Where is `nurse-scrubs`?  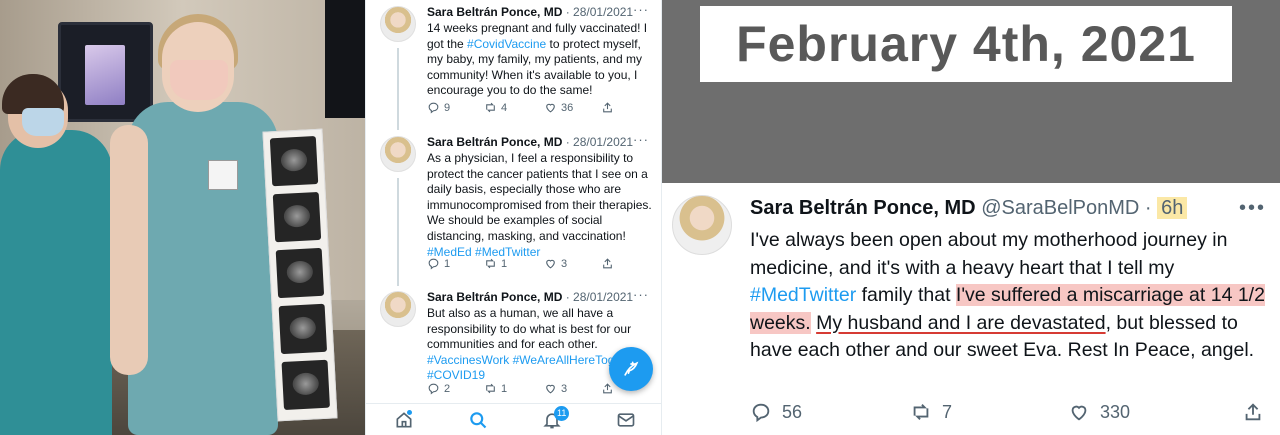
nurse-scrubs is located at coordinates (56, 282).